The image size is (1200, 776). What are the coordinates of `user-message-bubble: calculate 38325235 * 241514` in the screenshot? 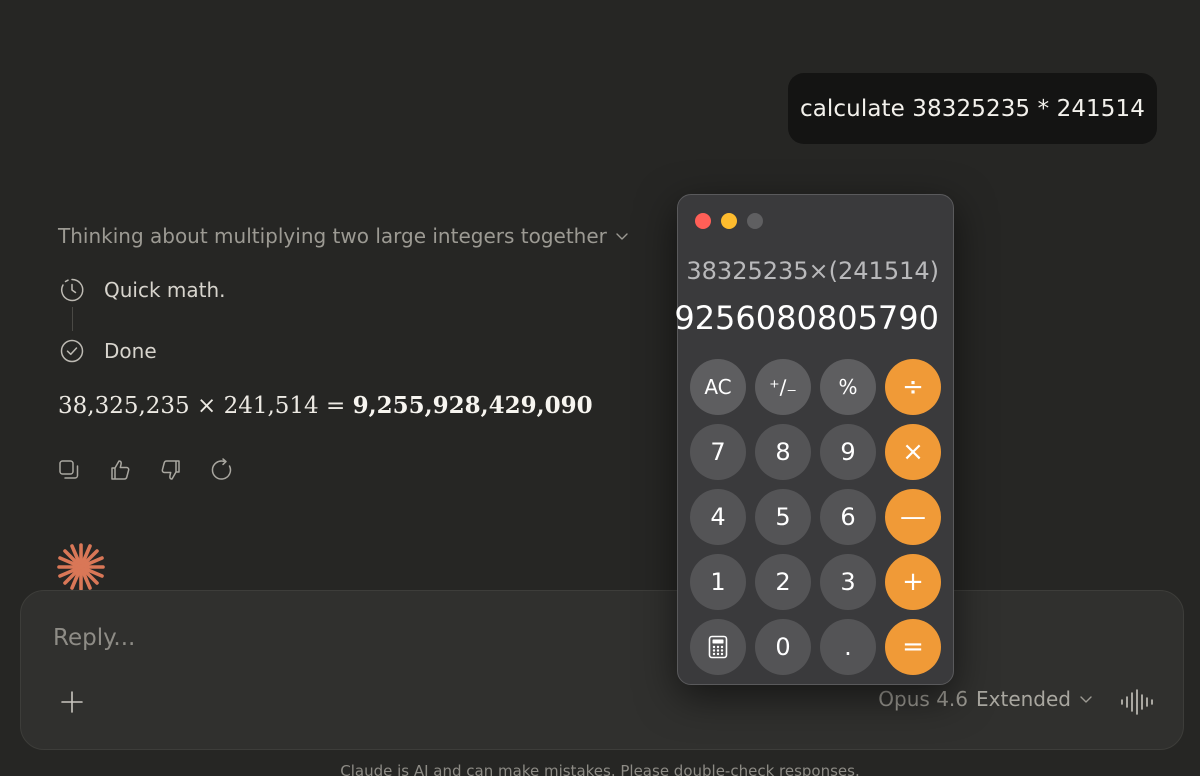 It's located at (972, 108).